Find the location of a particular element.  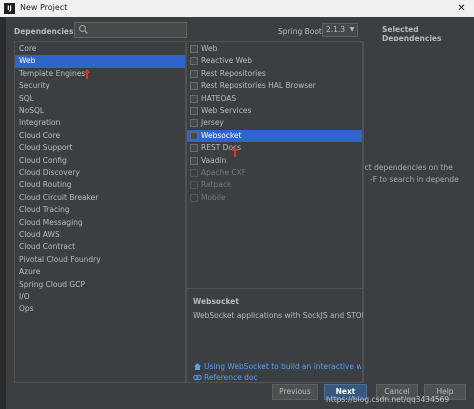

dependency-item: Apache CXF is located at coordinates (274, 173).